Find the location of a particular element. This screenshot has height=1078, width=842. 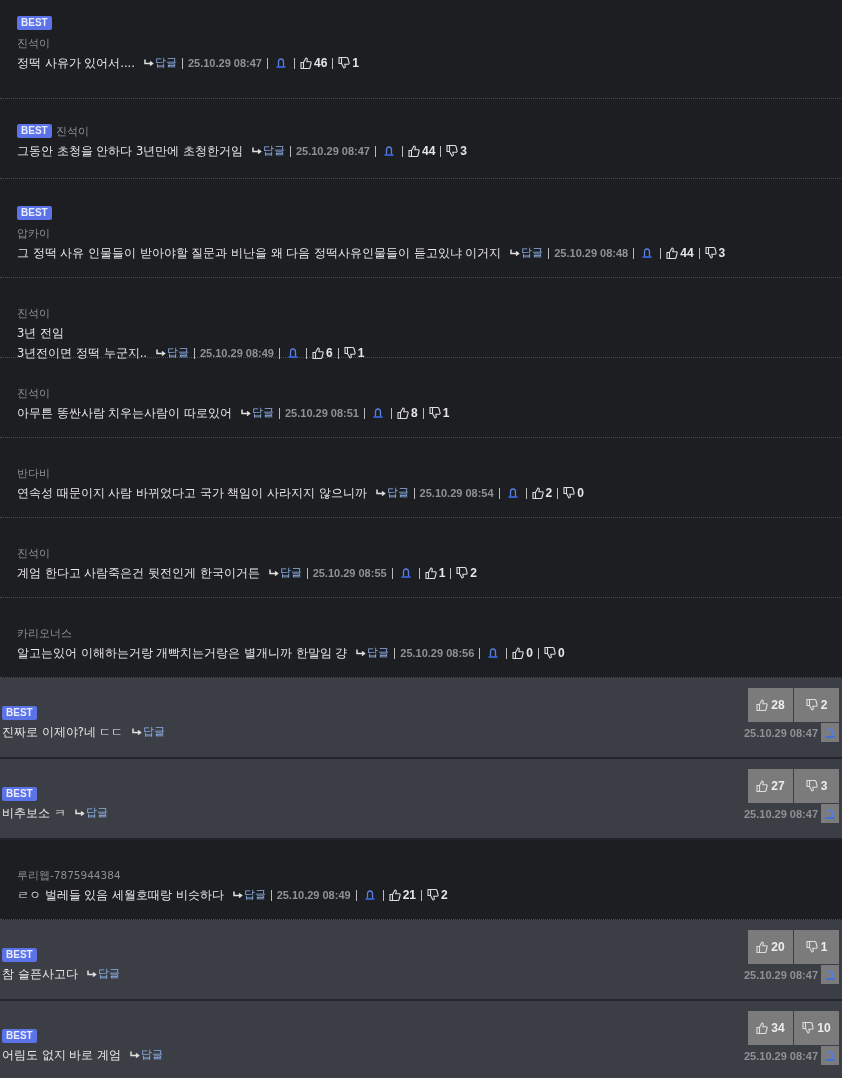

comment-text: 아무튼 똥싼사람 치우는사람이 따로있어 is located at coordinates (124, 413).